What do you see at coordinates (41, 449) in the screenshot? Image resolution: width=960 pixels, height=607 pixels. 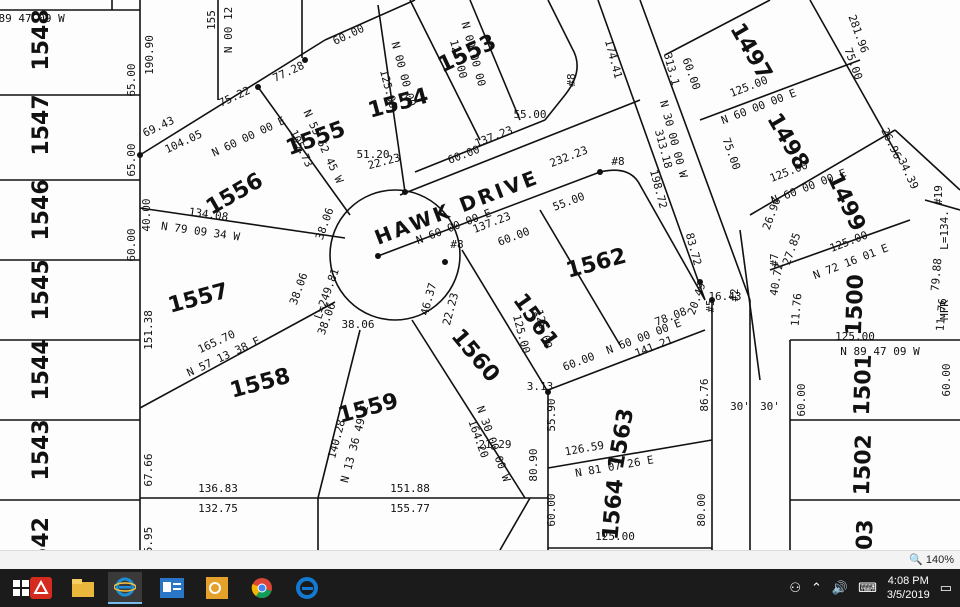 I see `lot-number-1543: 1543` at bounding box center [41, 449].